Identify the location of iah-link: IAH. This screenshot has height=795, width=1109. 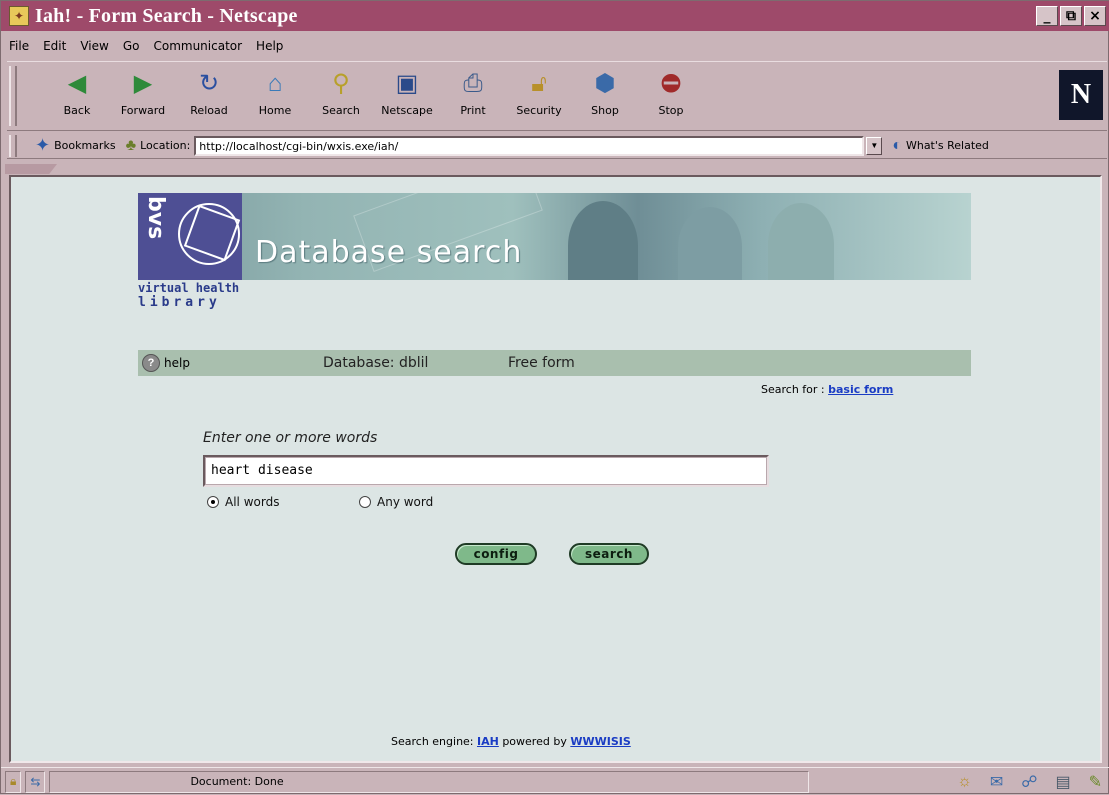
(488, 741).